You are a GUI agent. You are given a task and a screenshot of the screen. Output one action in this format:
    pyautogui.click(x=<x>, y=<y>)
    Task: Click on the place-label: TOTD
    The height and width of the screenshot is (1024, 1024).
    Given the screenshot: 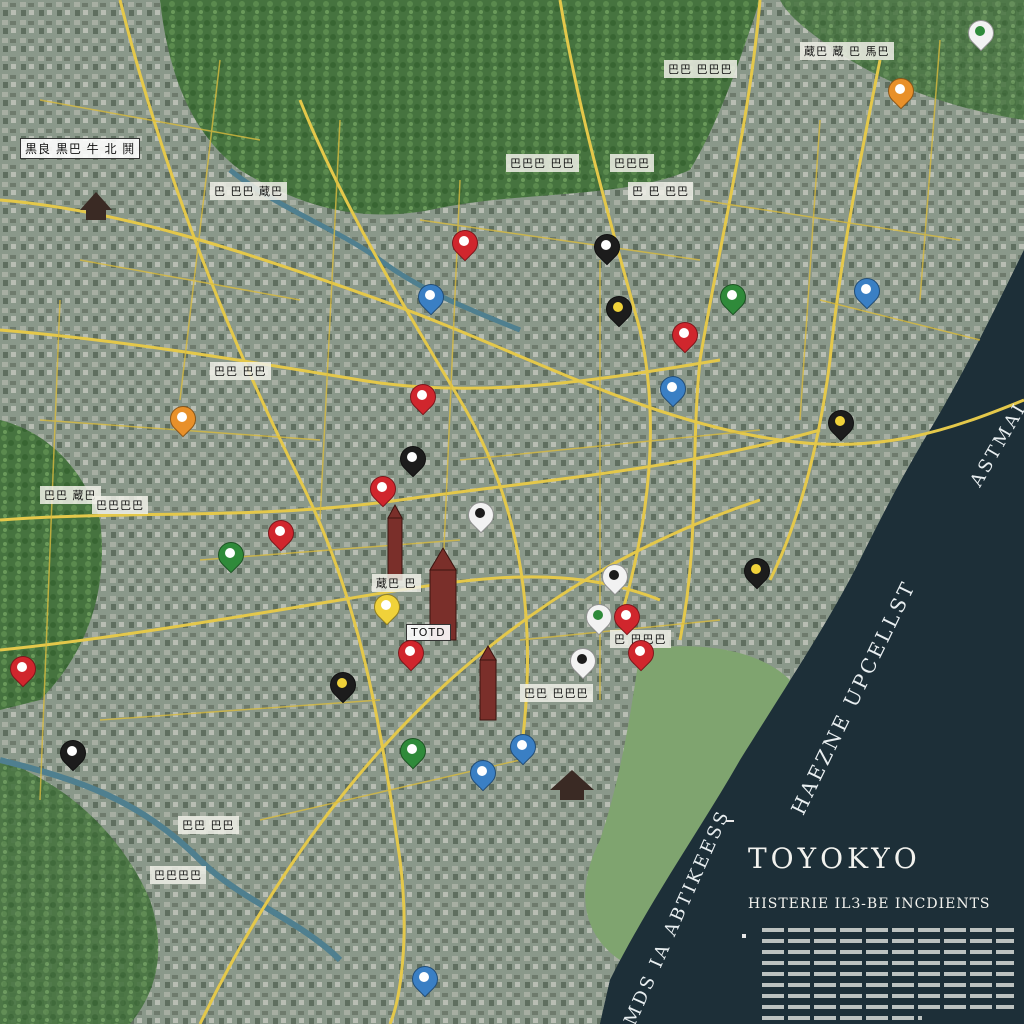 What is the action you would take?
    pyautogui.click(x=428, y=632)
    